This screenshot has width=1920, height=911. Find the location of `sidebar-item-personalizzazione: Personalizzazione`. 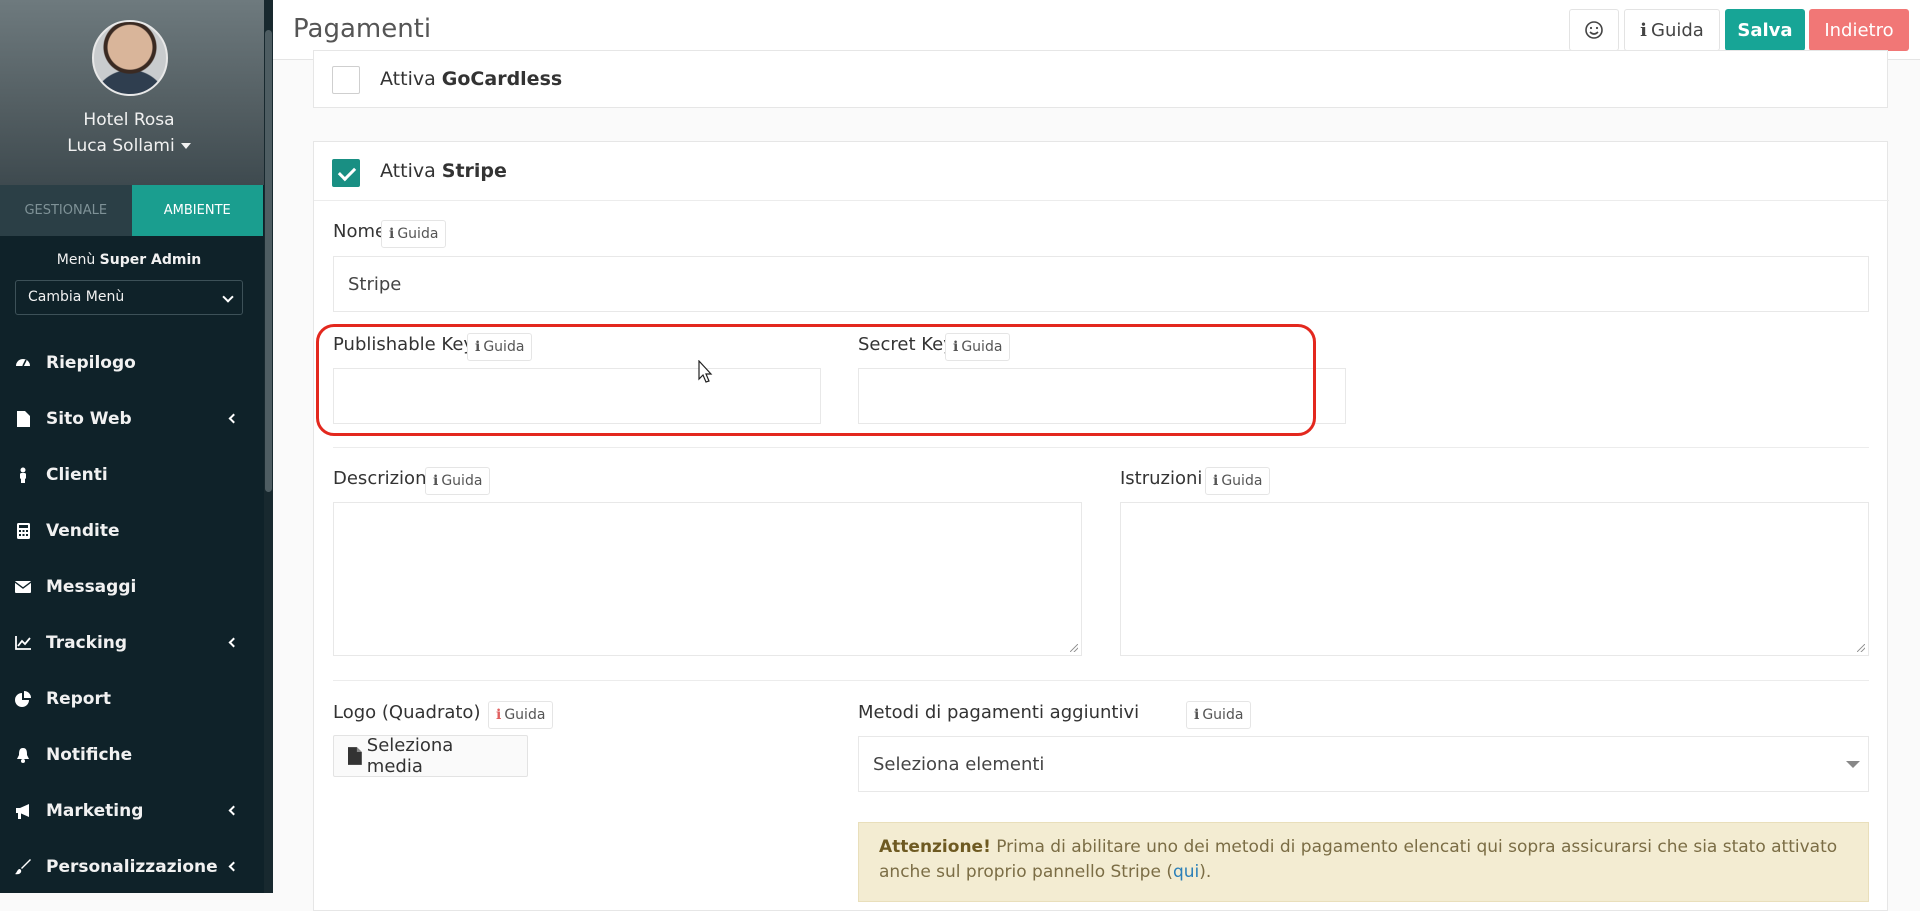

sidebar-item-personalizzazione: Personalizzazione is located at coordinates (131, 867).